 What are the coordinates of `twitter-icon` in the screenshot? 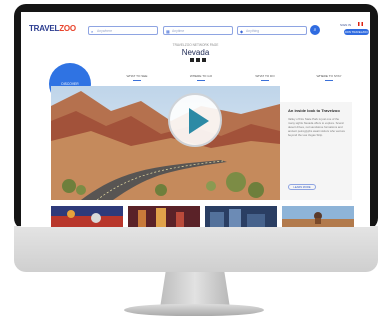 It's located at (198, 60).